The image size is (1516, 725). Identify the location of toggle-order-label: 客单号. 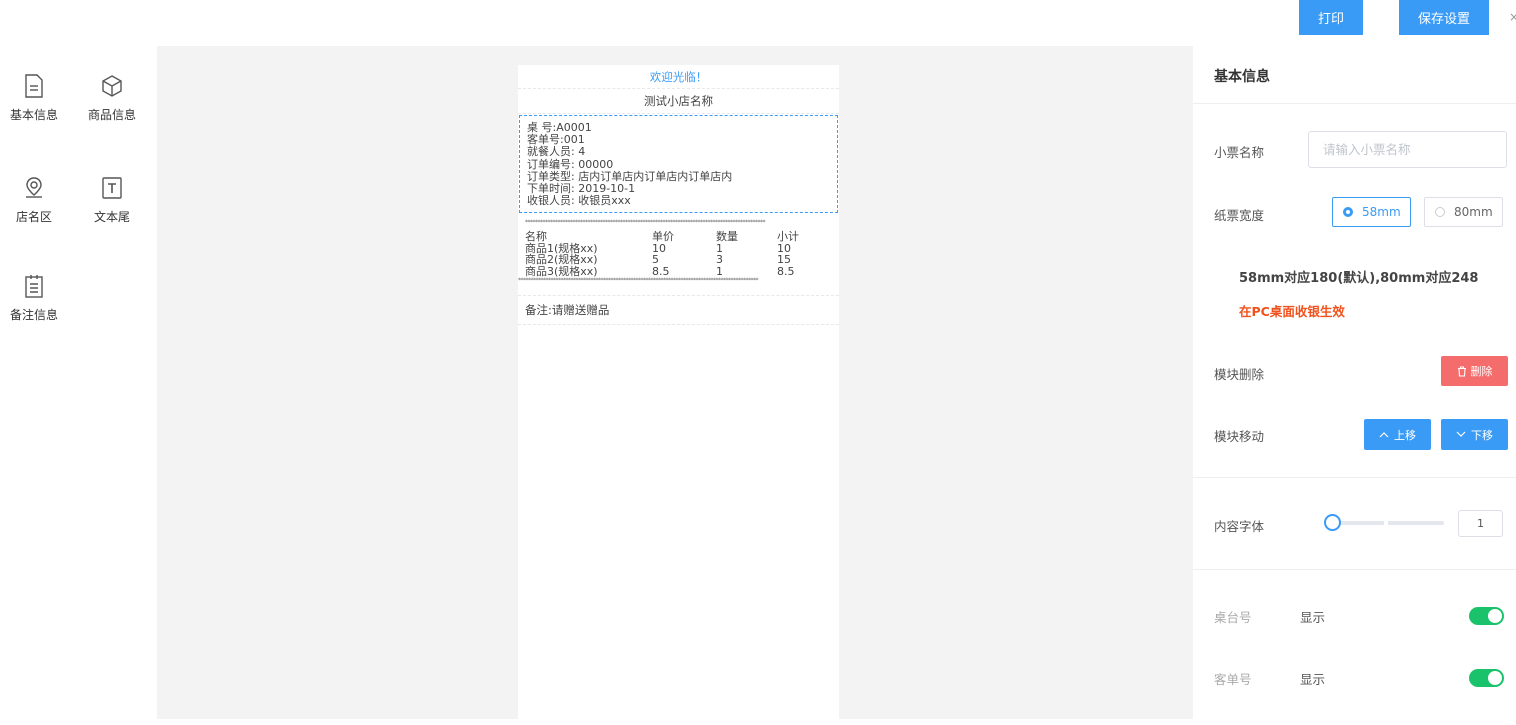
(1233, 679).